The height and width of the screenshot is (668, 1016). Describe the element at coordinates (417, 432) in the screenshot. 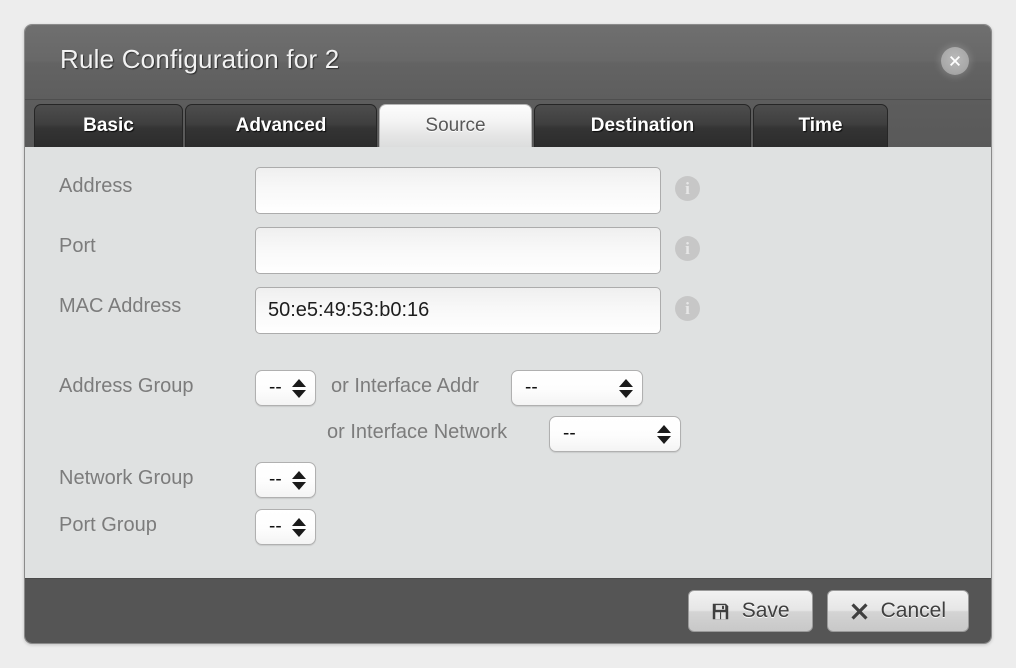

I see `interface-network-label: or Interface Network` at that location.